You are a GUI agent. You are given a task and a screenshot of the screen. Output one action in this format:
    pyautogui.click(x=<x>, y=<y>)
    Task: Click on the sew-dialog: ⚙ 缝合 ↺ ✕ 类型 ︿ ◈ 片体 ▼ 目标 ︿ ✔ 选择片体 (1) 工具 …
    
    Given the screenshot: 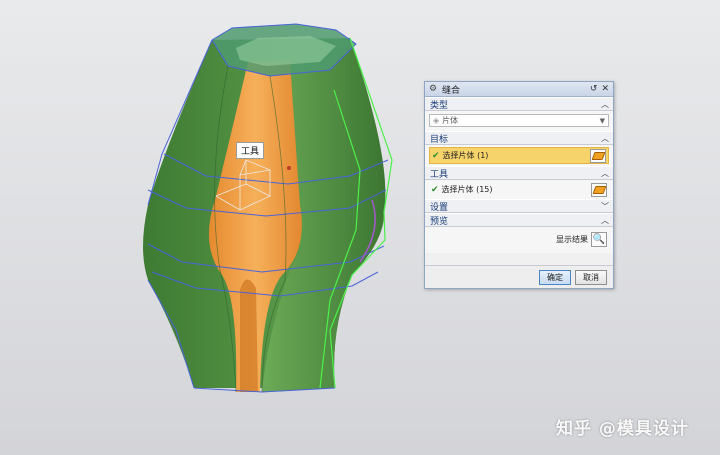 What is the action you would take?
    pyautogui.click(x=519, y=185)
    